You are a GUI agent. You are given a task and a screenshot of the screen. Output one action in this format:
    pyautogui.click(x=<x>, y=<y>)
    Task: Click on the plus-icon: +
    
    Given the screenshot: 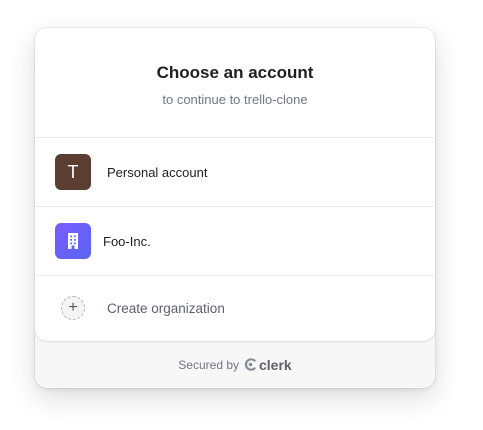 What is the action you would take?
    pyautogui.click(x=73, y=308)
    